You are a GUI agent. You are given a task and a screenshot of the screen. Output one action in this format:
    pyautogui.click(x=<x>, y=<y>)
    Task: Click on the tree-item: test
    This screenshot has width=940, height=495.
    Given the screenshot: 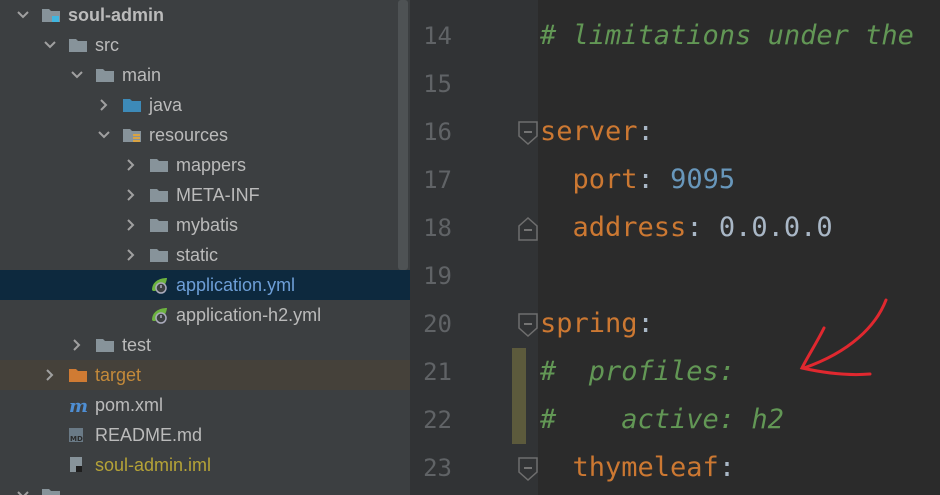 What is the action you would take?
    pyautogui.click(x=205, y=345)
    